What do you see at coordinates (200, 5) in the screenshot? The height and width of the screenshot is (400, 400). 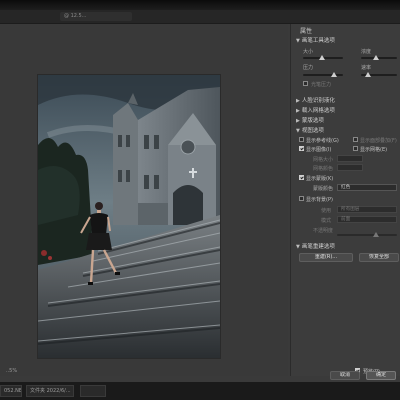 I see `monitor-bezel` at bounding box center [200, 5].